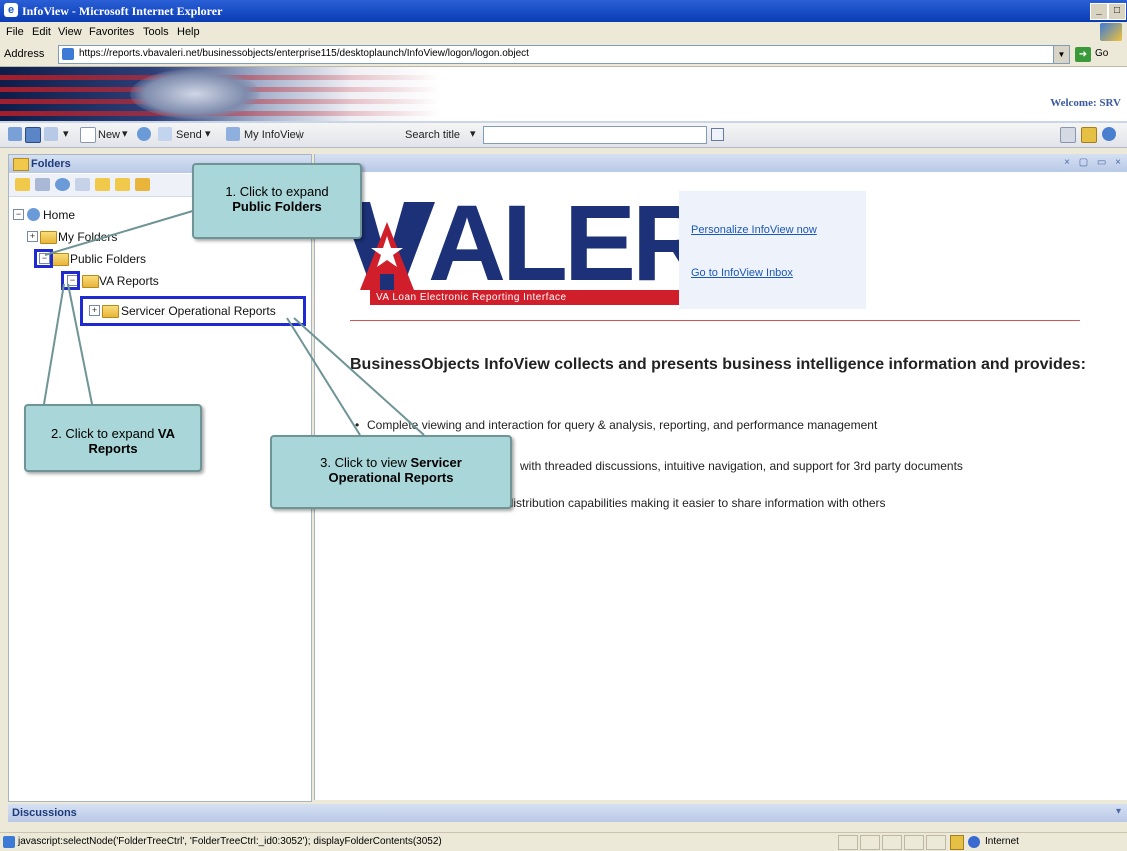 The height and width of the screenshot is (851, 1127). I want to click on flag-banner-image, so click(220, 94).